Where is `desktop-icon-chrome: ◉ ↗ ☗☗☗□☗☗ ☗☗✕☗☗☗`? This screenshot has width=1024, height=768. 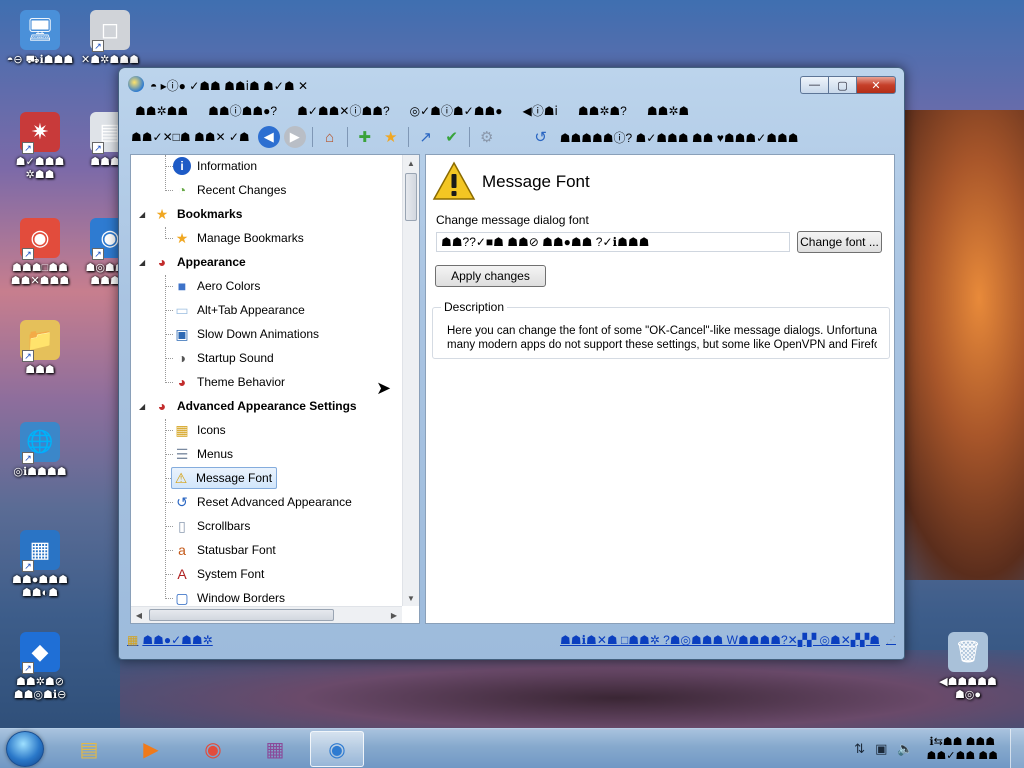 desktop-icon-chrome: ◉ ↗ ☗☗☗□☗☗ ☗☗✕☗☗☗ is located at coordinates (40, 253).